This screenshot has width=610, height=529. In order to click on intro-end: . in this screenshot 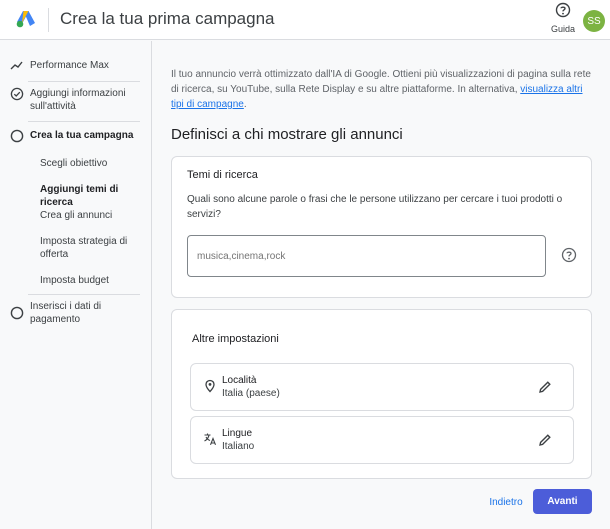, I will do `click(245, 104)`.